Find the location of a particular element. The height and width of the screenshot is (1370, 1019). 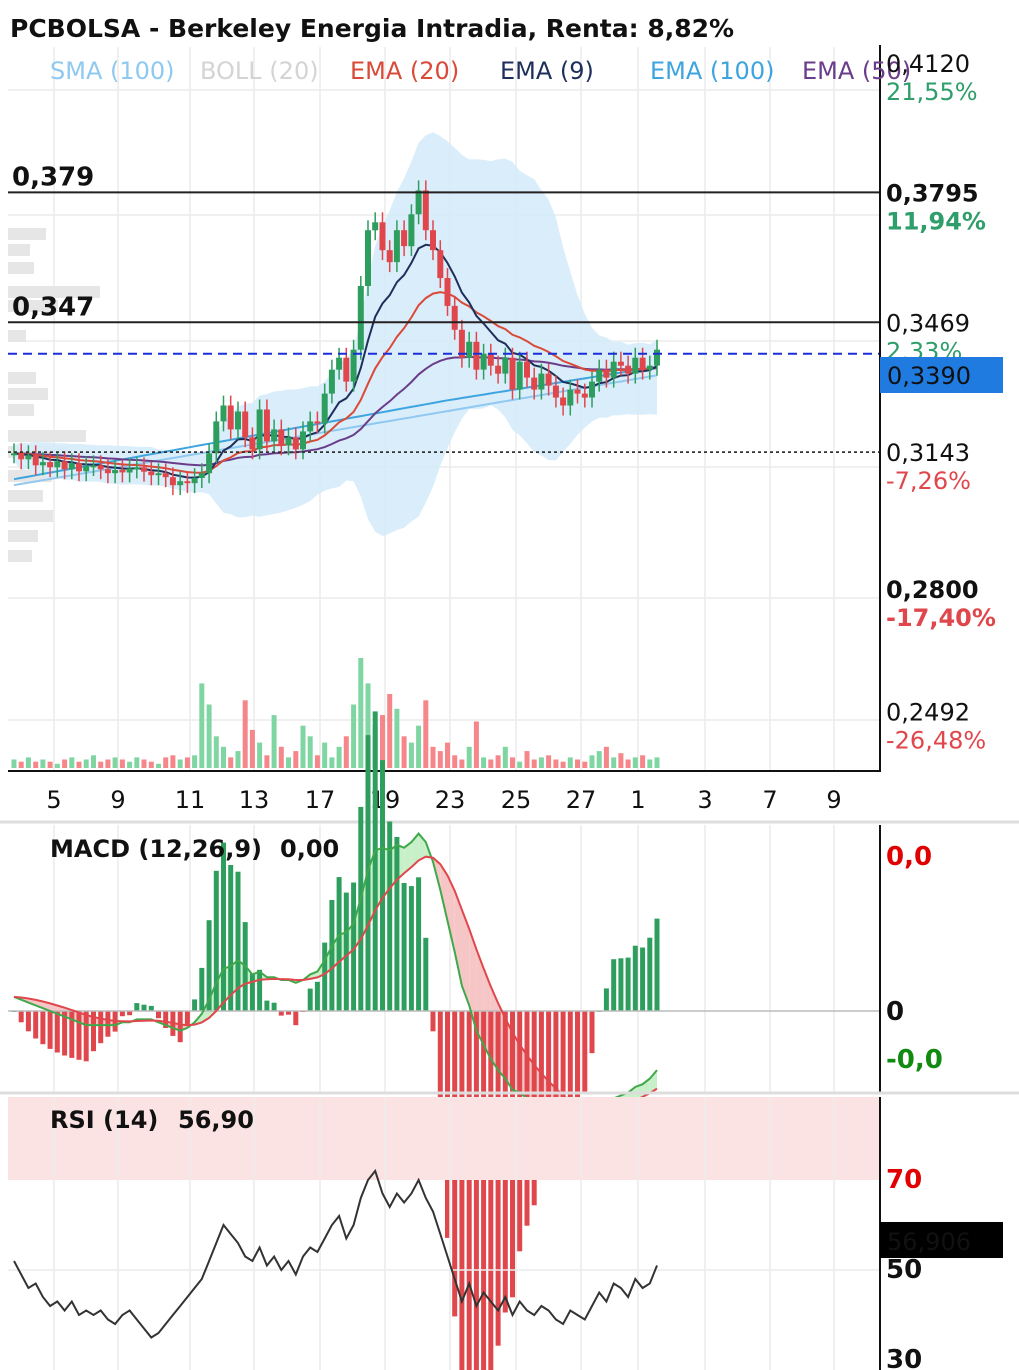

macd-line is located at coordinates (335, 980).